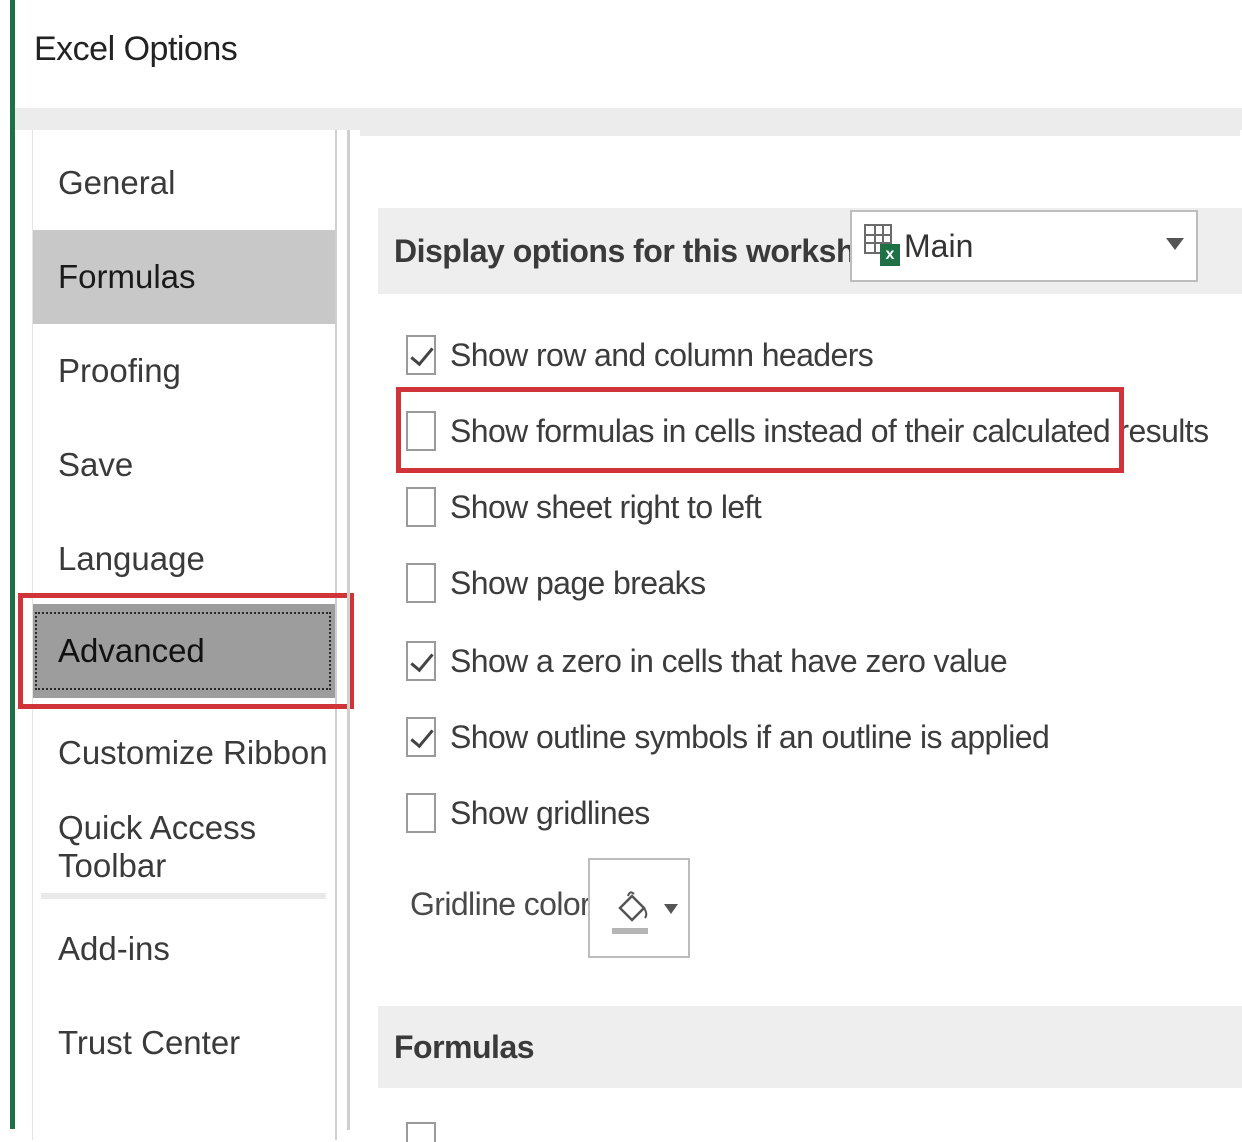 The image size is (1242, 1142). What do you see at coordinates (149, 1042) in the screenshot?
I see `sidebar-item-label: Trust Center` at bounding box center [149, 1042].